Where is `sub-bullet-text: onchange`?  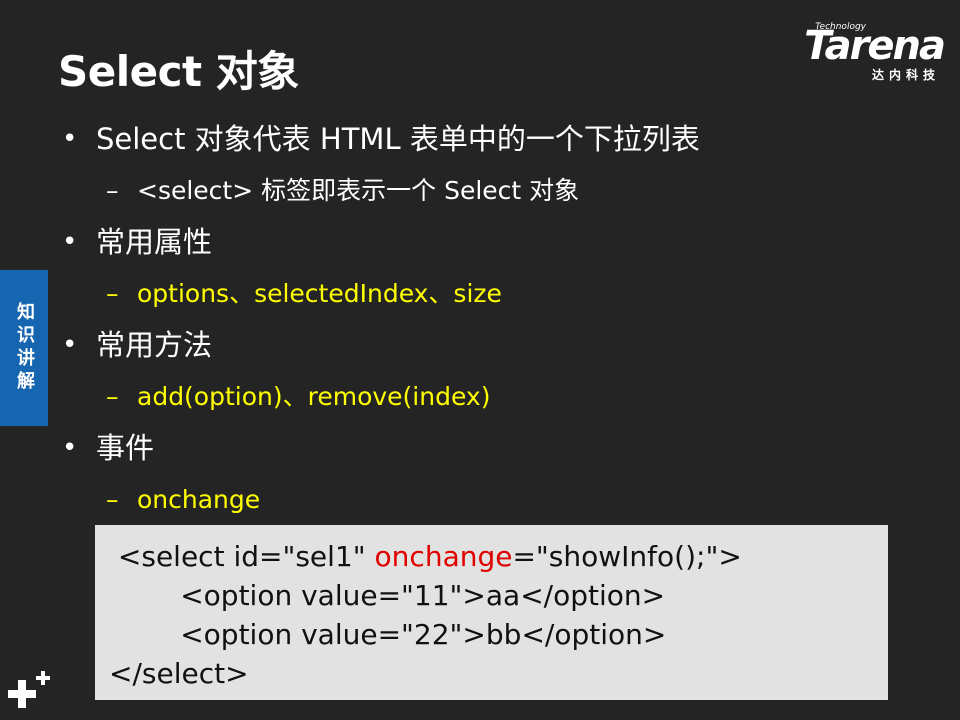
sub-bullet-text: onchange is located at coordinates (199, 499).